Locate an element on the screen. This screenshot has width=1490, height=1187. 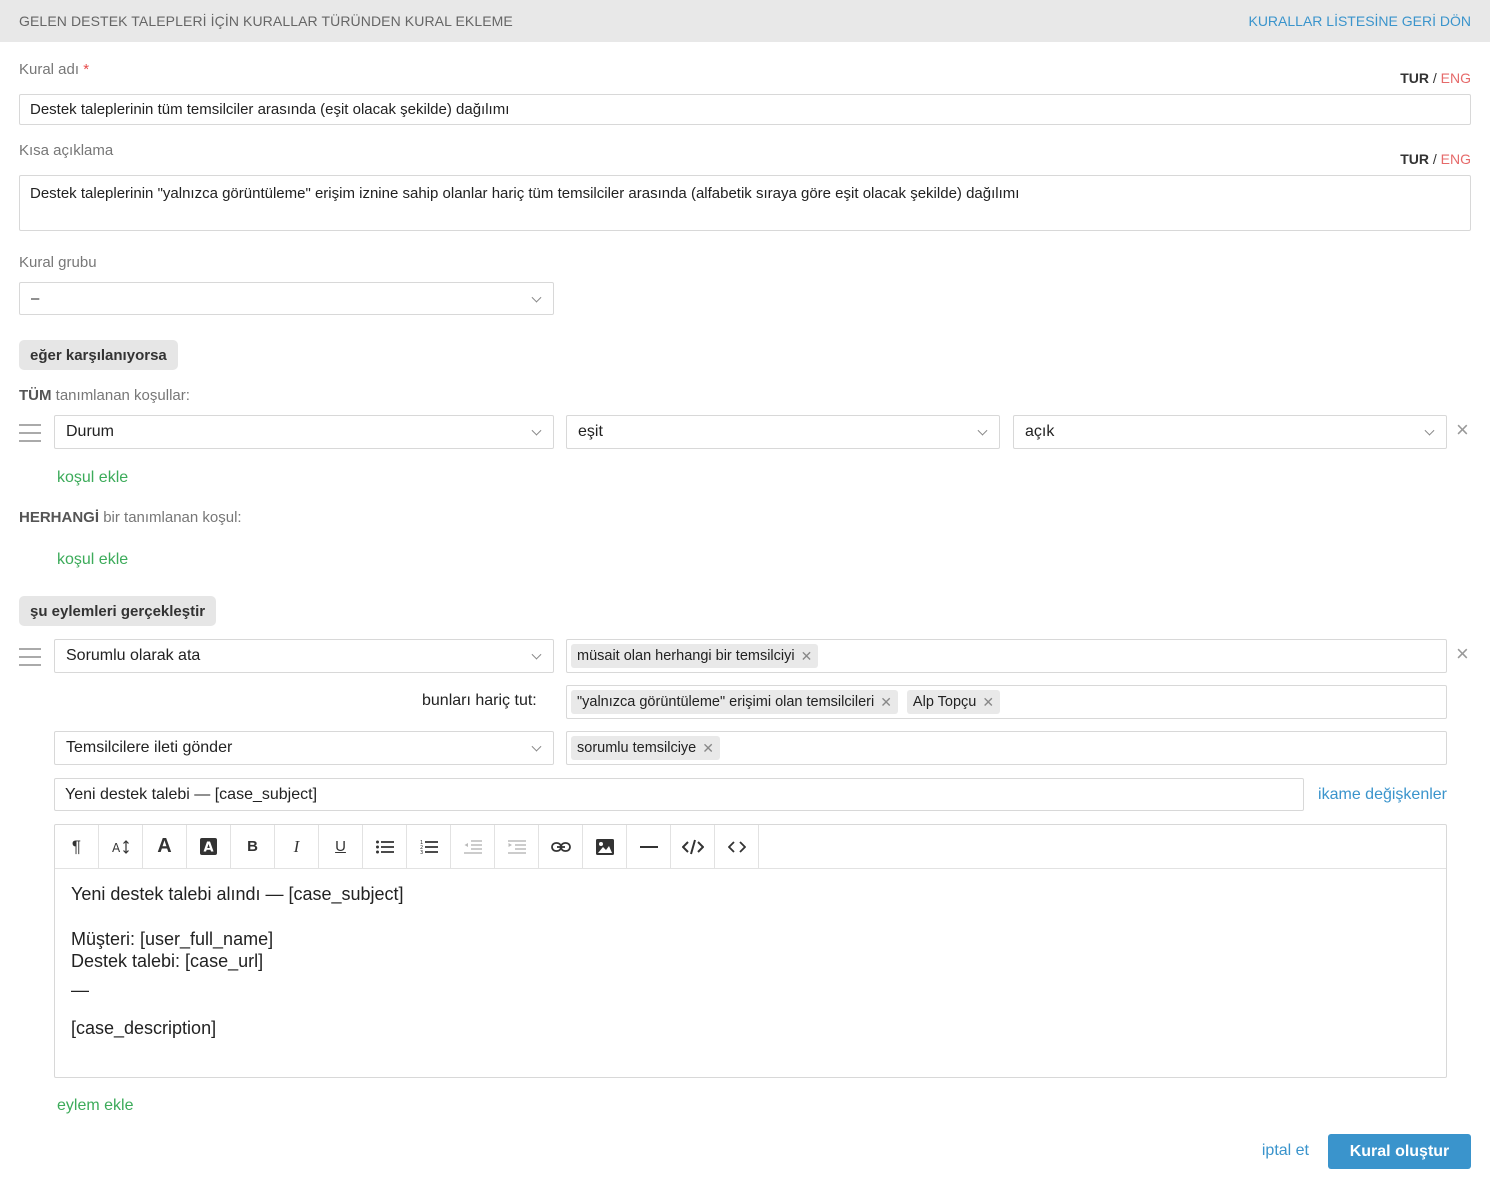
assignee-tag-input: müsait olan herhangi bir temsilciyi ✕ is located at coordinates (1006, 656).